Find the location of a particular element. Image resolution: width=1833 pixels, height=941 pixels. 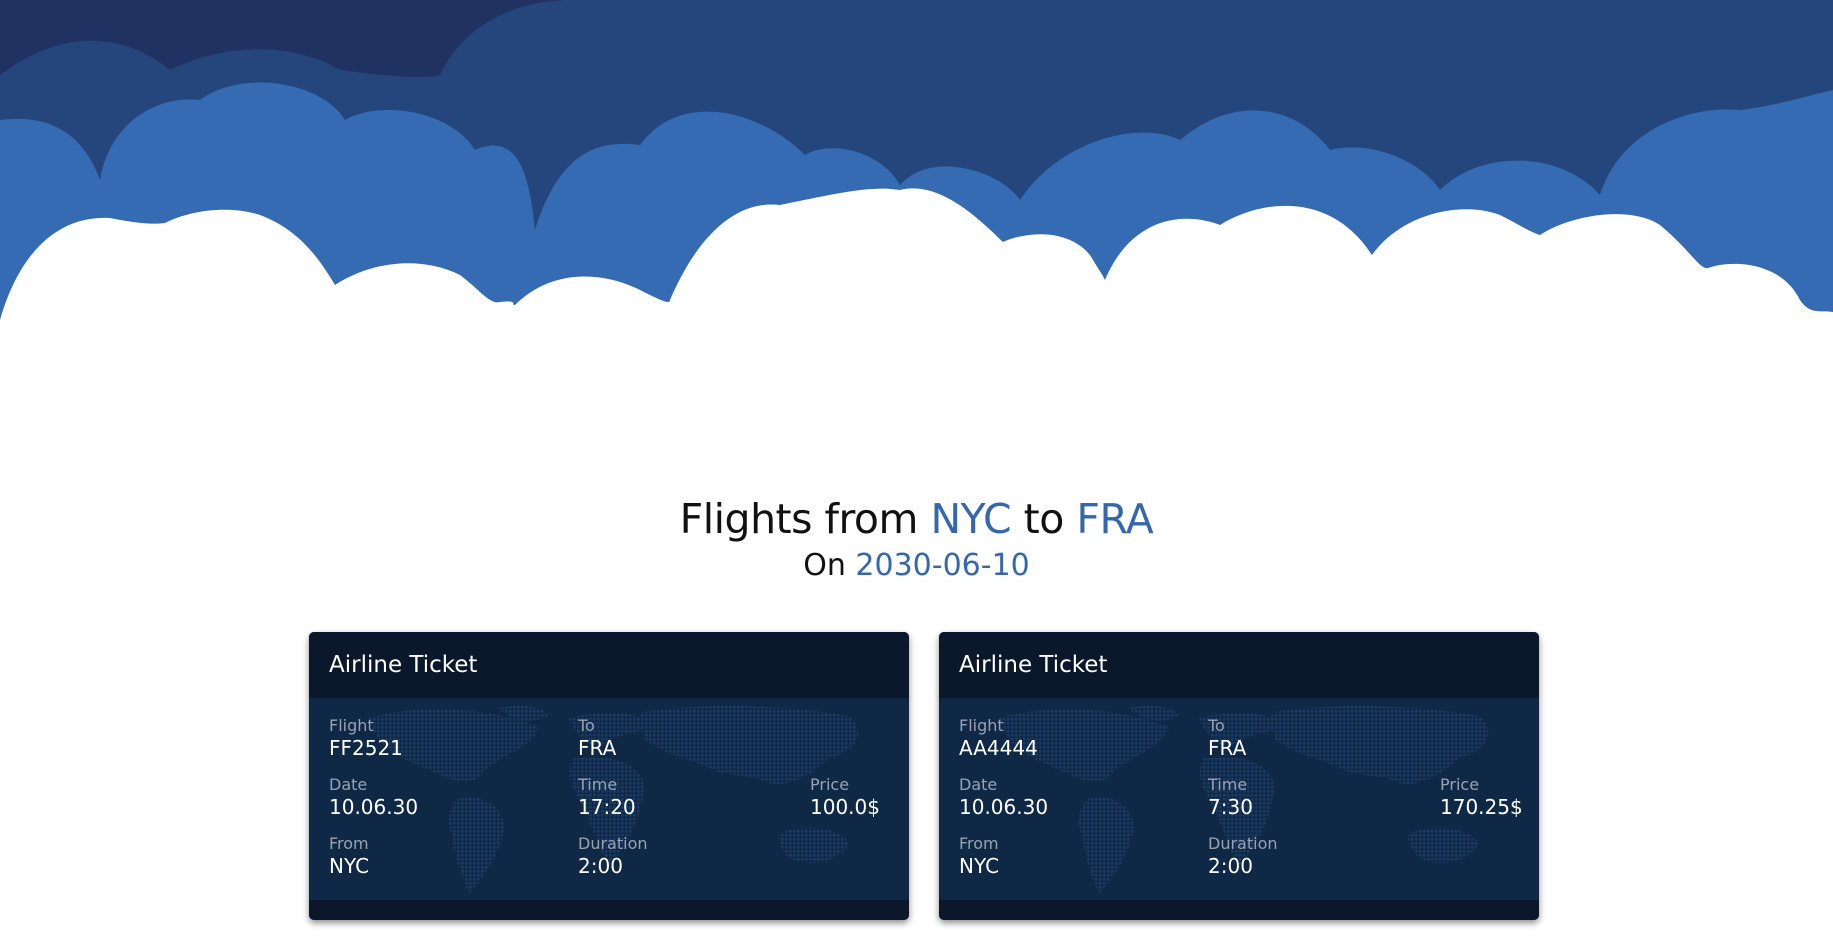

flight-number: FF2521 is located at coordinates (366, 748).